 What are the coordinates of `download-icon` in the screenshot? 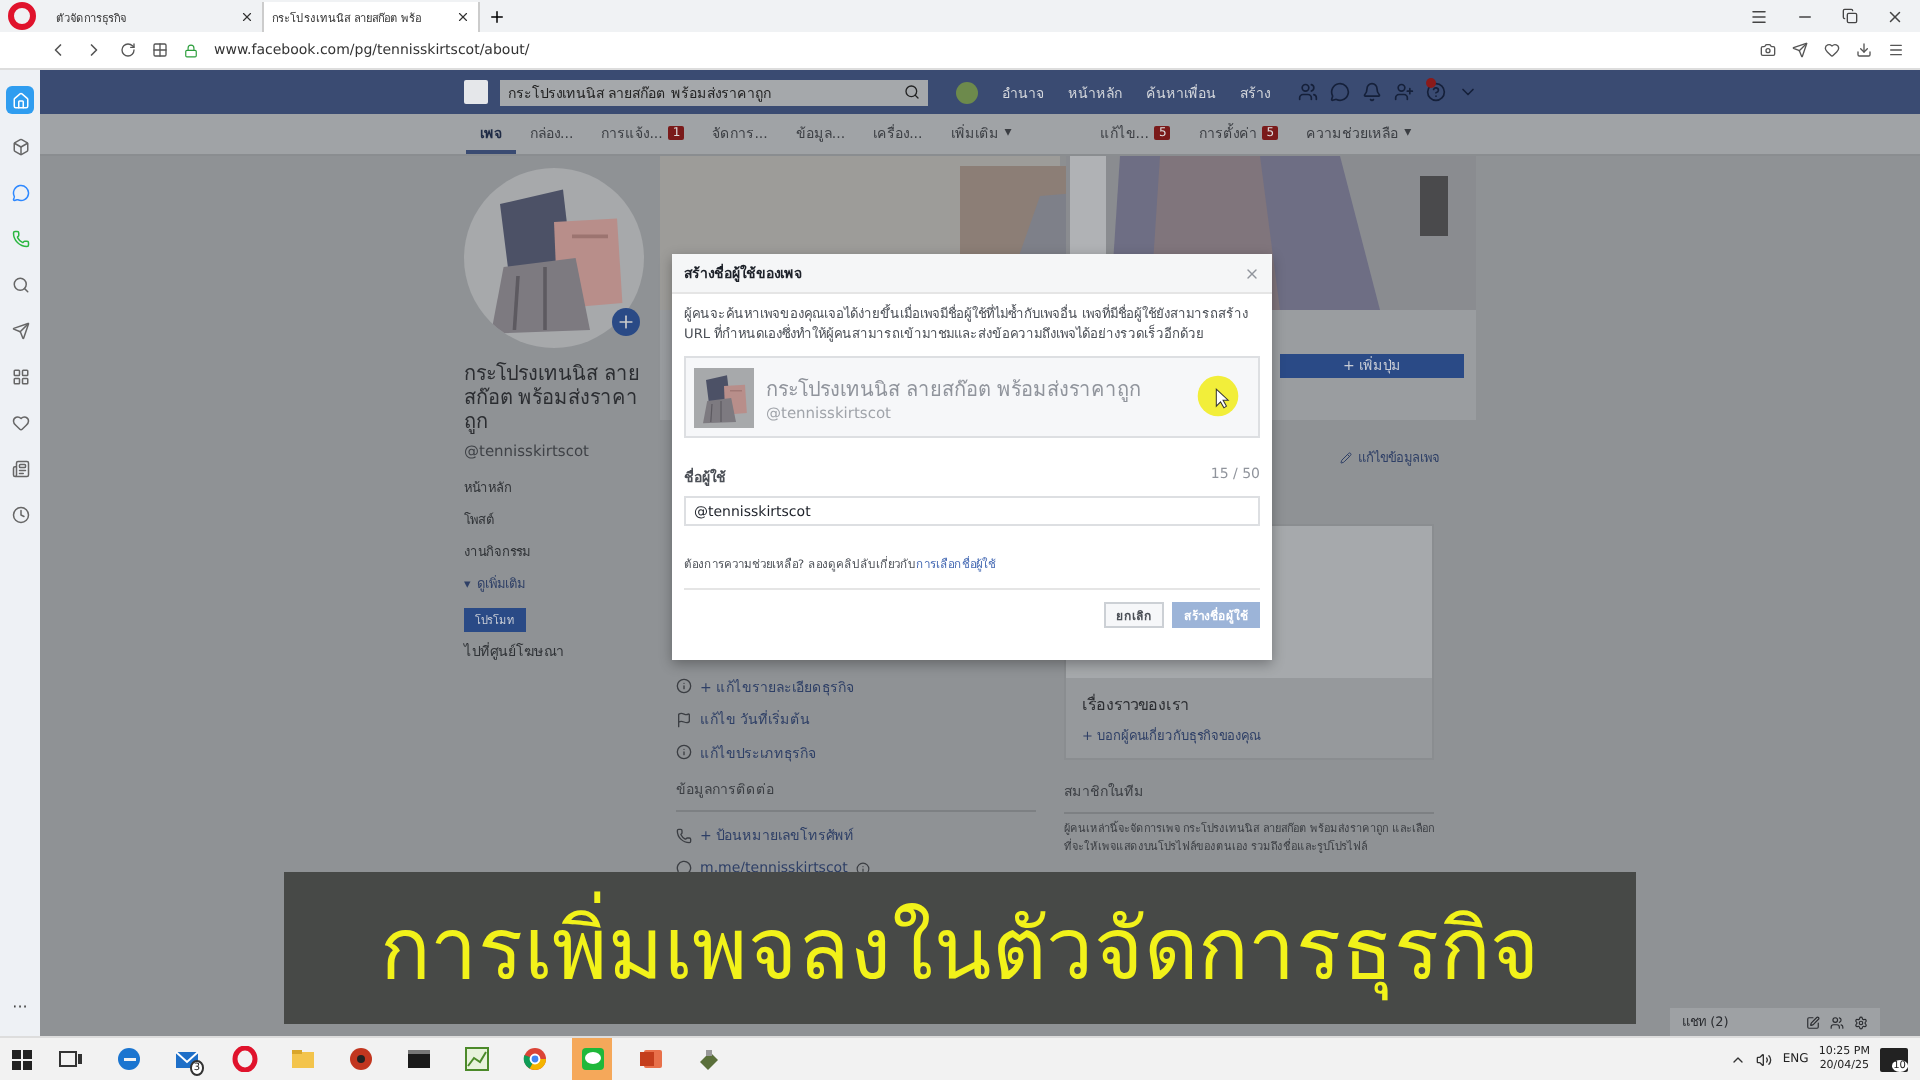 It's located at (1864, 50).